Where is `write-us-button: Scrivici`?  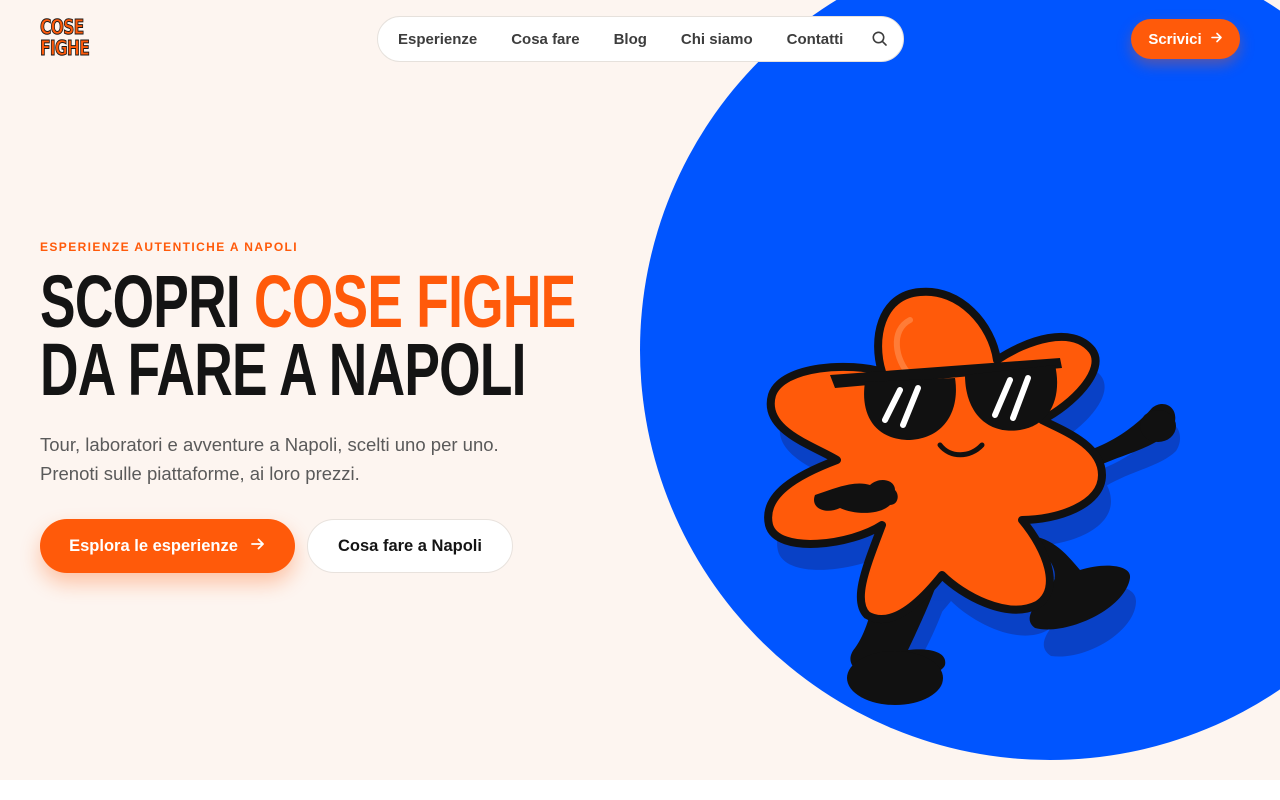 write-us-button: Scrivici is located at coordinates (1185, 39).